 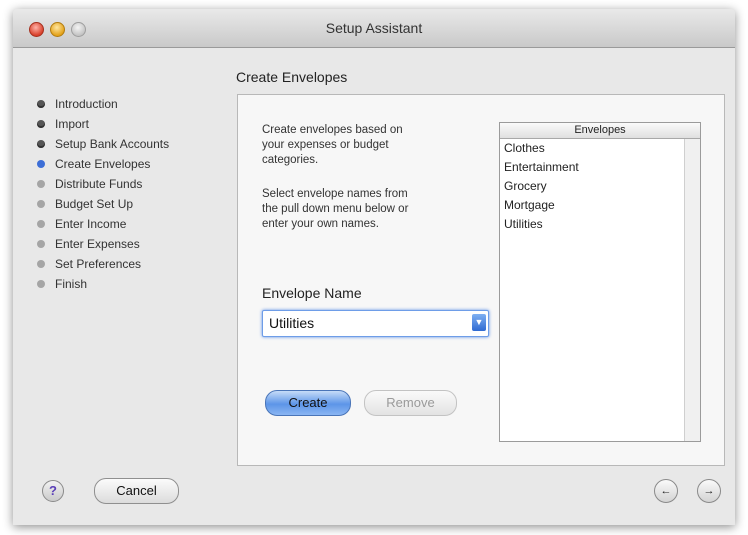 What do you see at coordinates (312, 293) in the screenshot?
I see `envelope-name-label: Envelope Name` at bounding box center [312, 293].